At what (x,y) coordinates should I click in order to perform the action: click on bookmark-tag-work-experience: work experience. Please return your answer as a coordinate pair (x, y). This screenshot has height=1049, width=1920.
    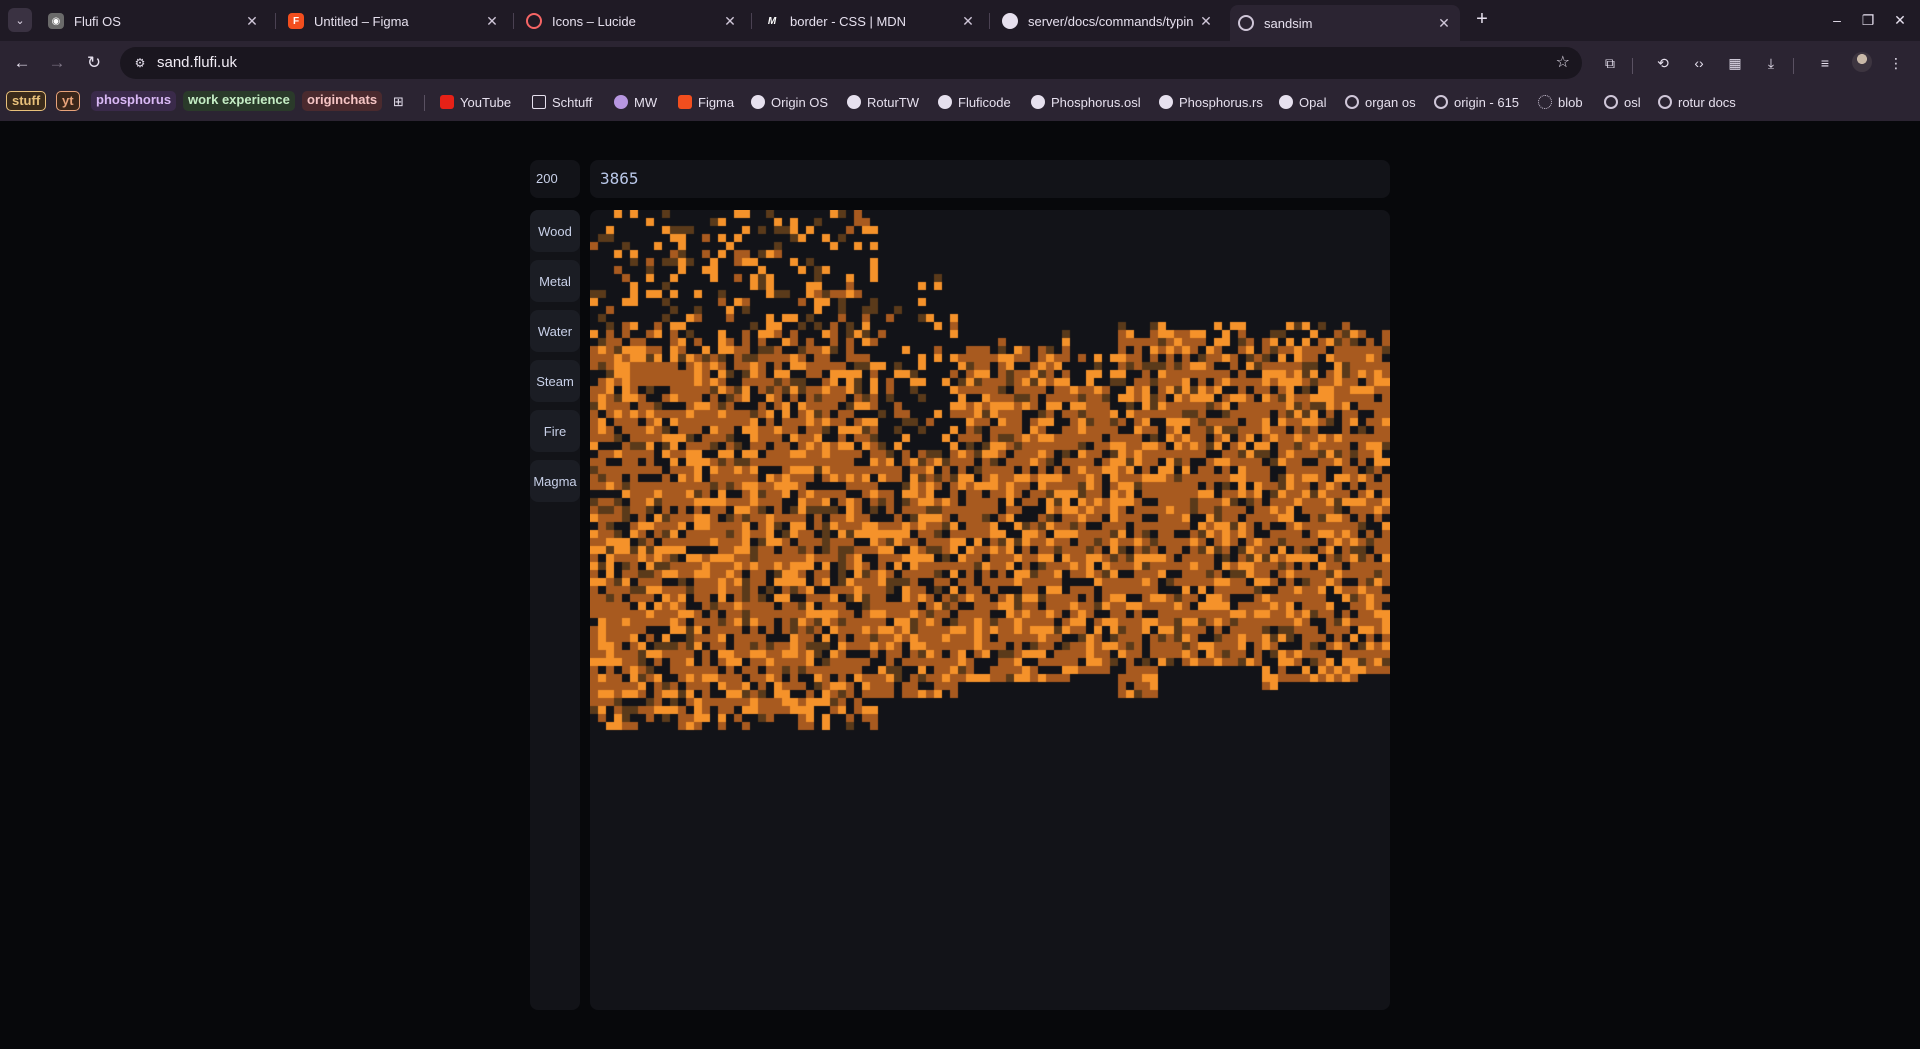
    Looking at the image, I should click on (239, 101).